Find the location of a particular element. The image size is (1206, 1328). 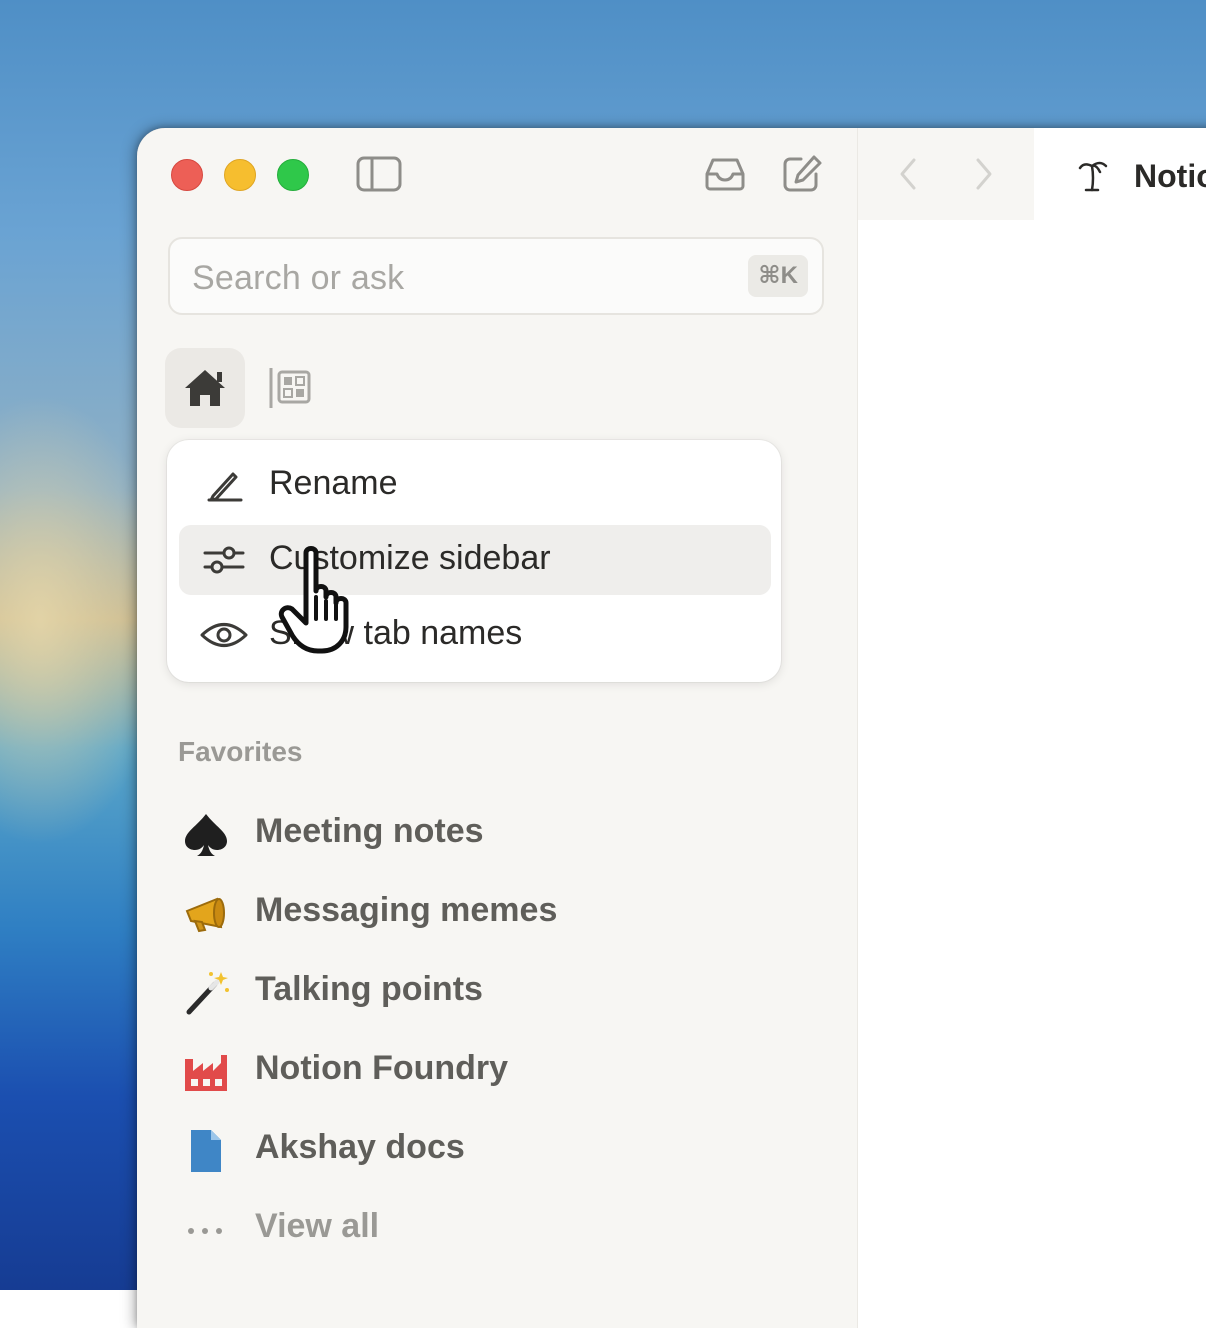

tab-context-menu: Rename Customize sidebar Show tab names is located at coordinates (474, 561).